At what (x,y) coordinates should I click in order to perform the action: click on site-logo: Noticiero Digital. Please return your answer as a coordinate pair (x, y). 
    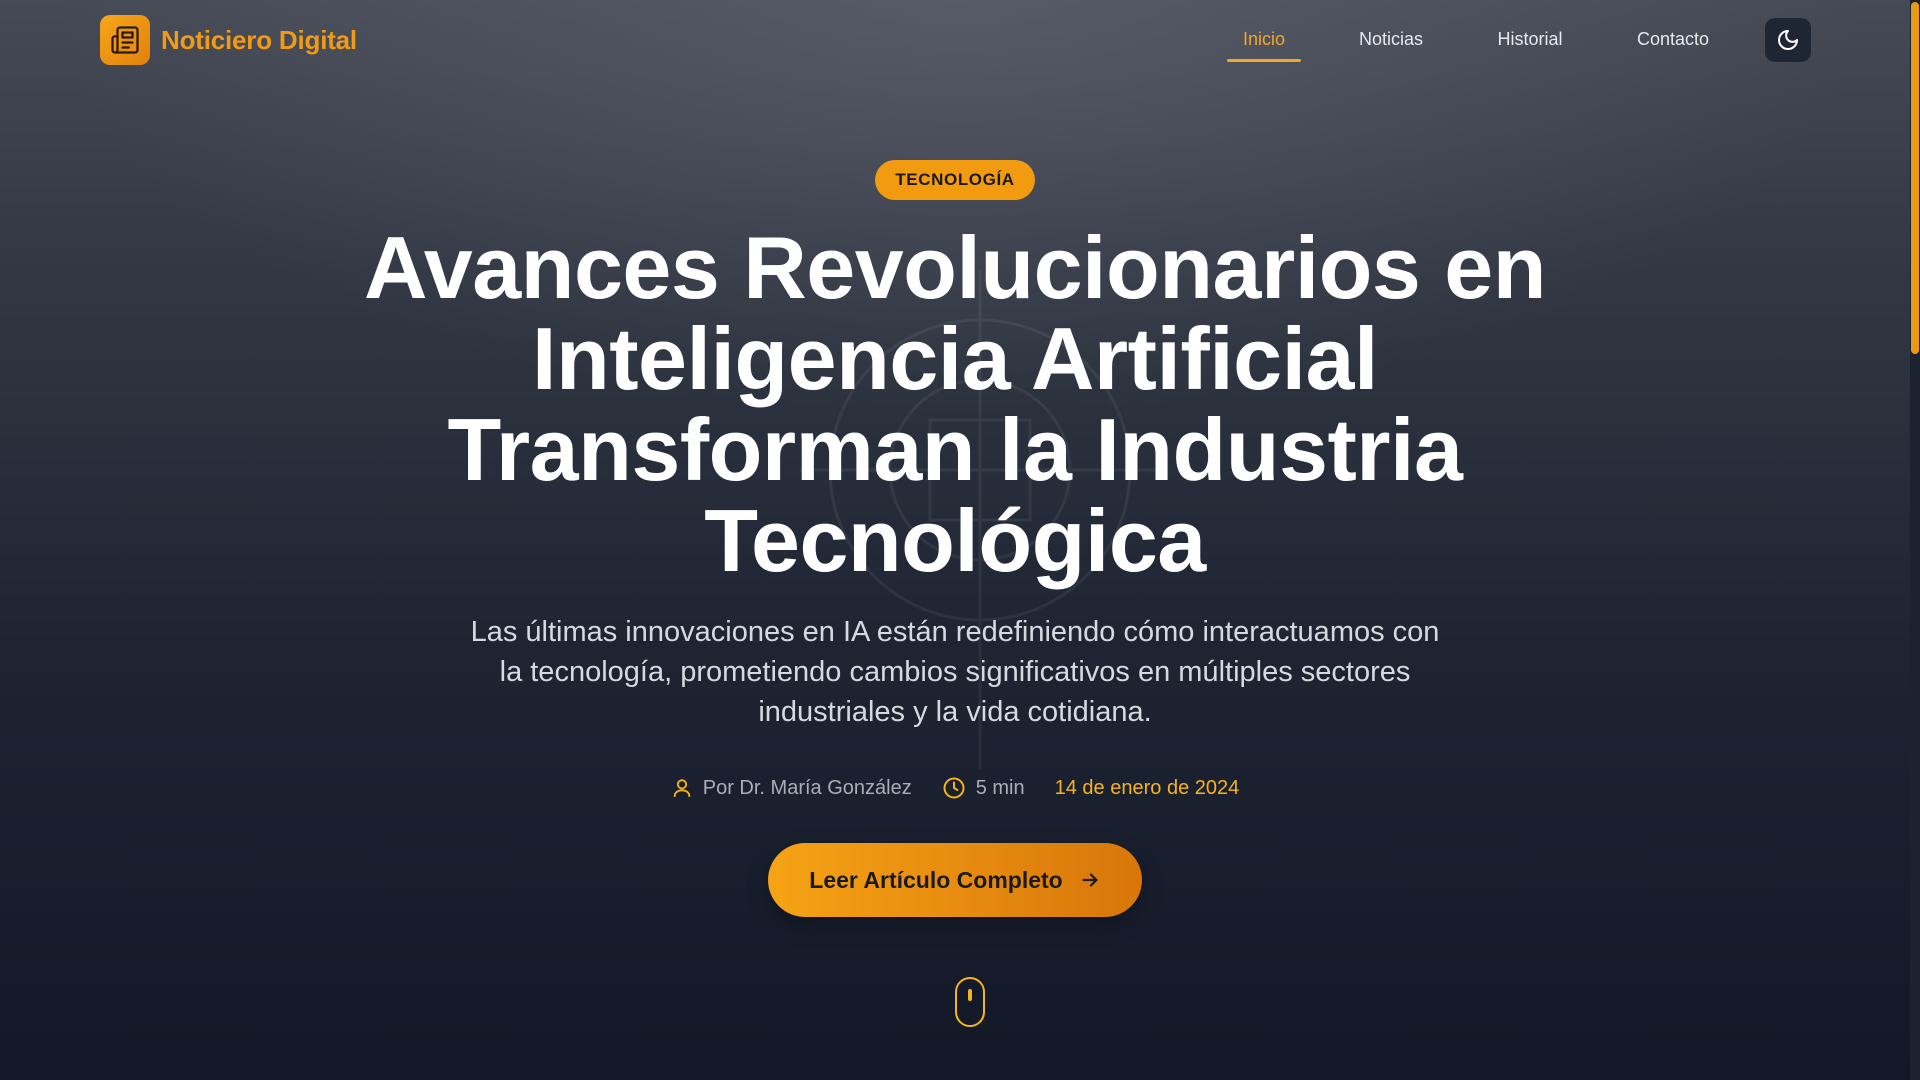
    Looking at the image, I should click on (228, 40).